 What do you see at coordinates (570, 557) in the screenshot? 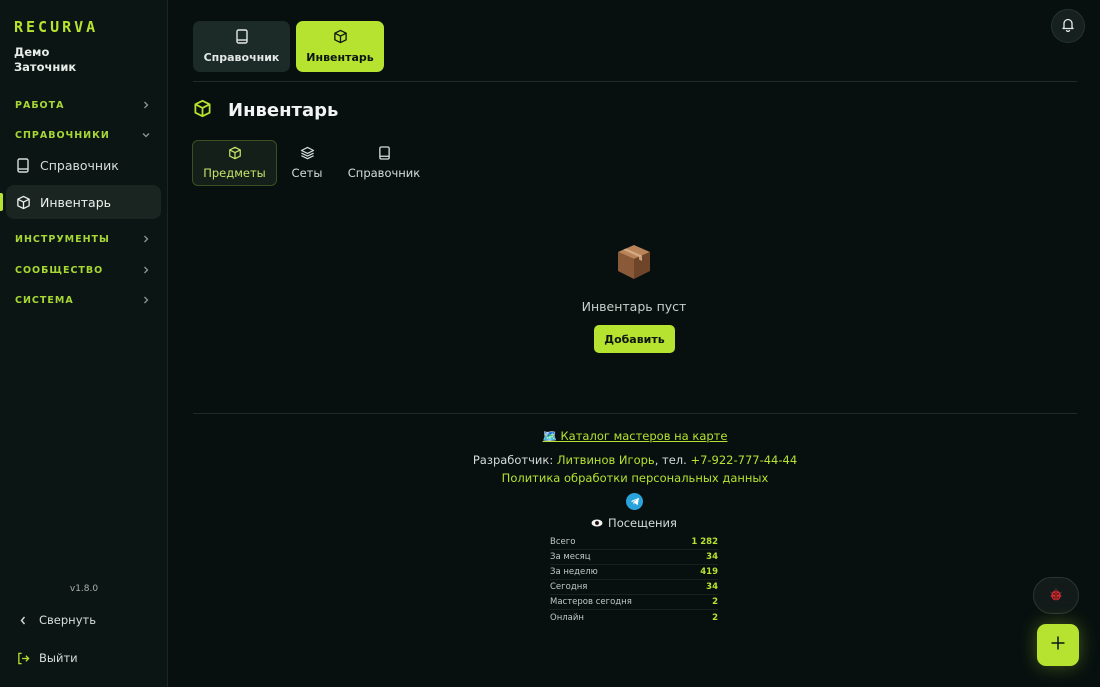
I see `stat-label: За месяц` at bounding box center [570, 557].